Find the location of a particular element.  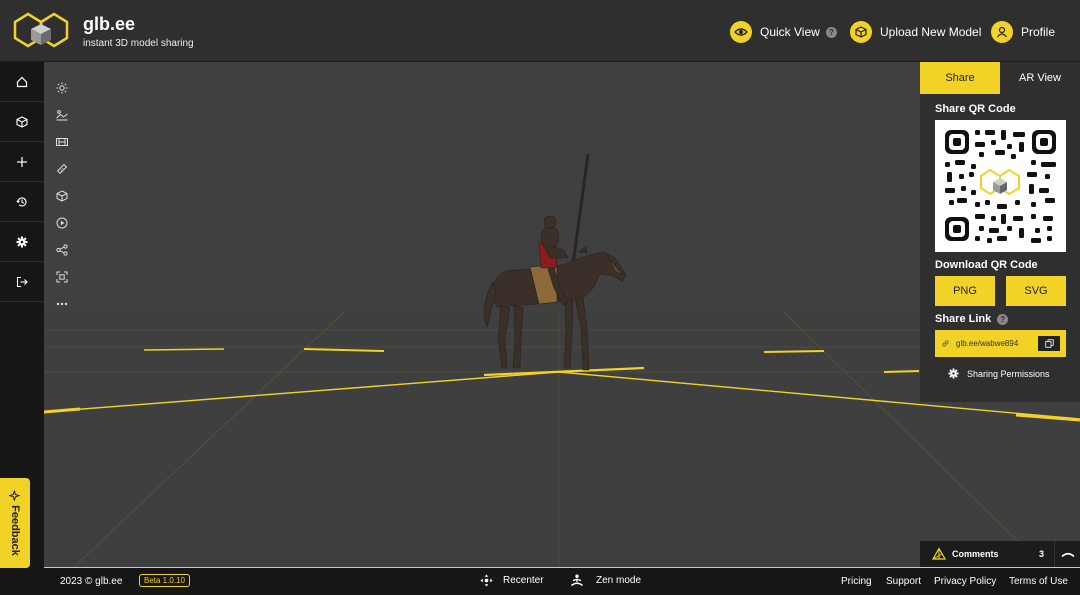

sharing-permissions-button: Sharing Permissions is located at coordinates (999, 373).